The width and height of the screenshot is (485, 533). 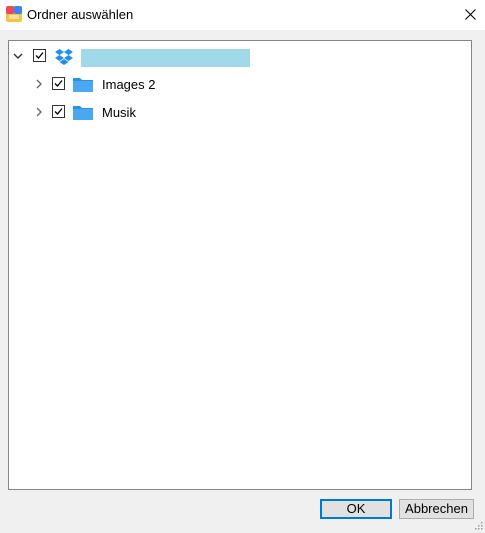 I want to click on musik-checkbox, so click(x=58, y=111).